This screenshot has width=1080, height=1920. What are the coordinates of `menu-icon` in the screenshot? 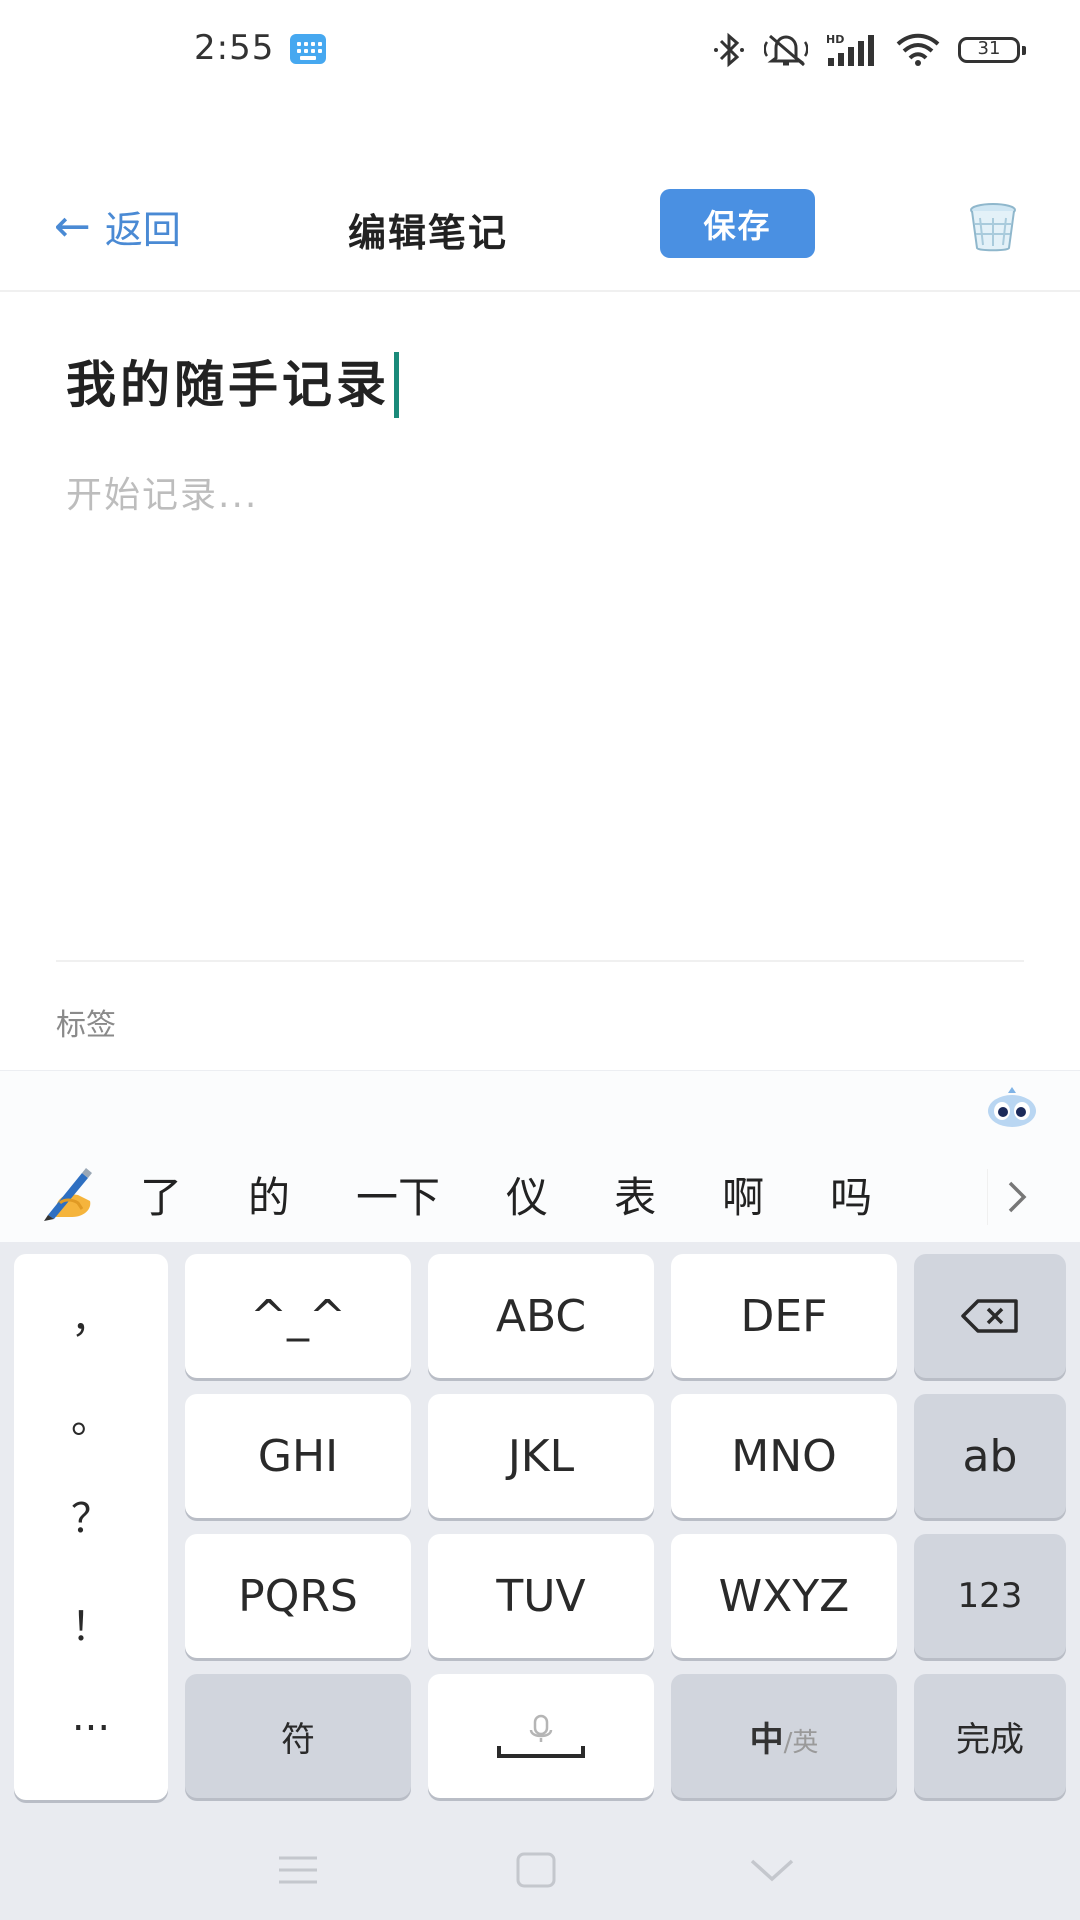 It's located at (298, 1870).